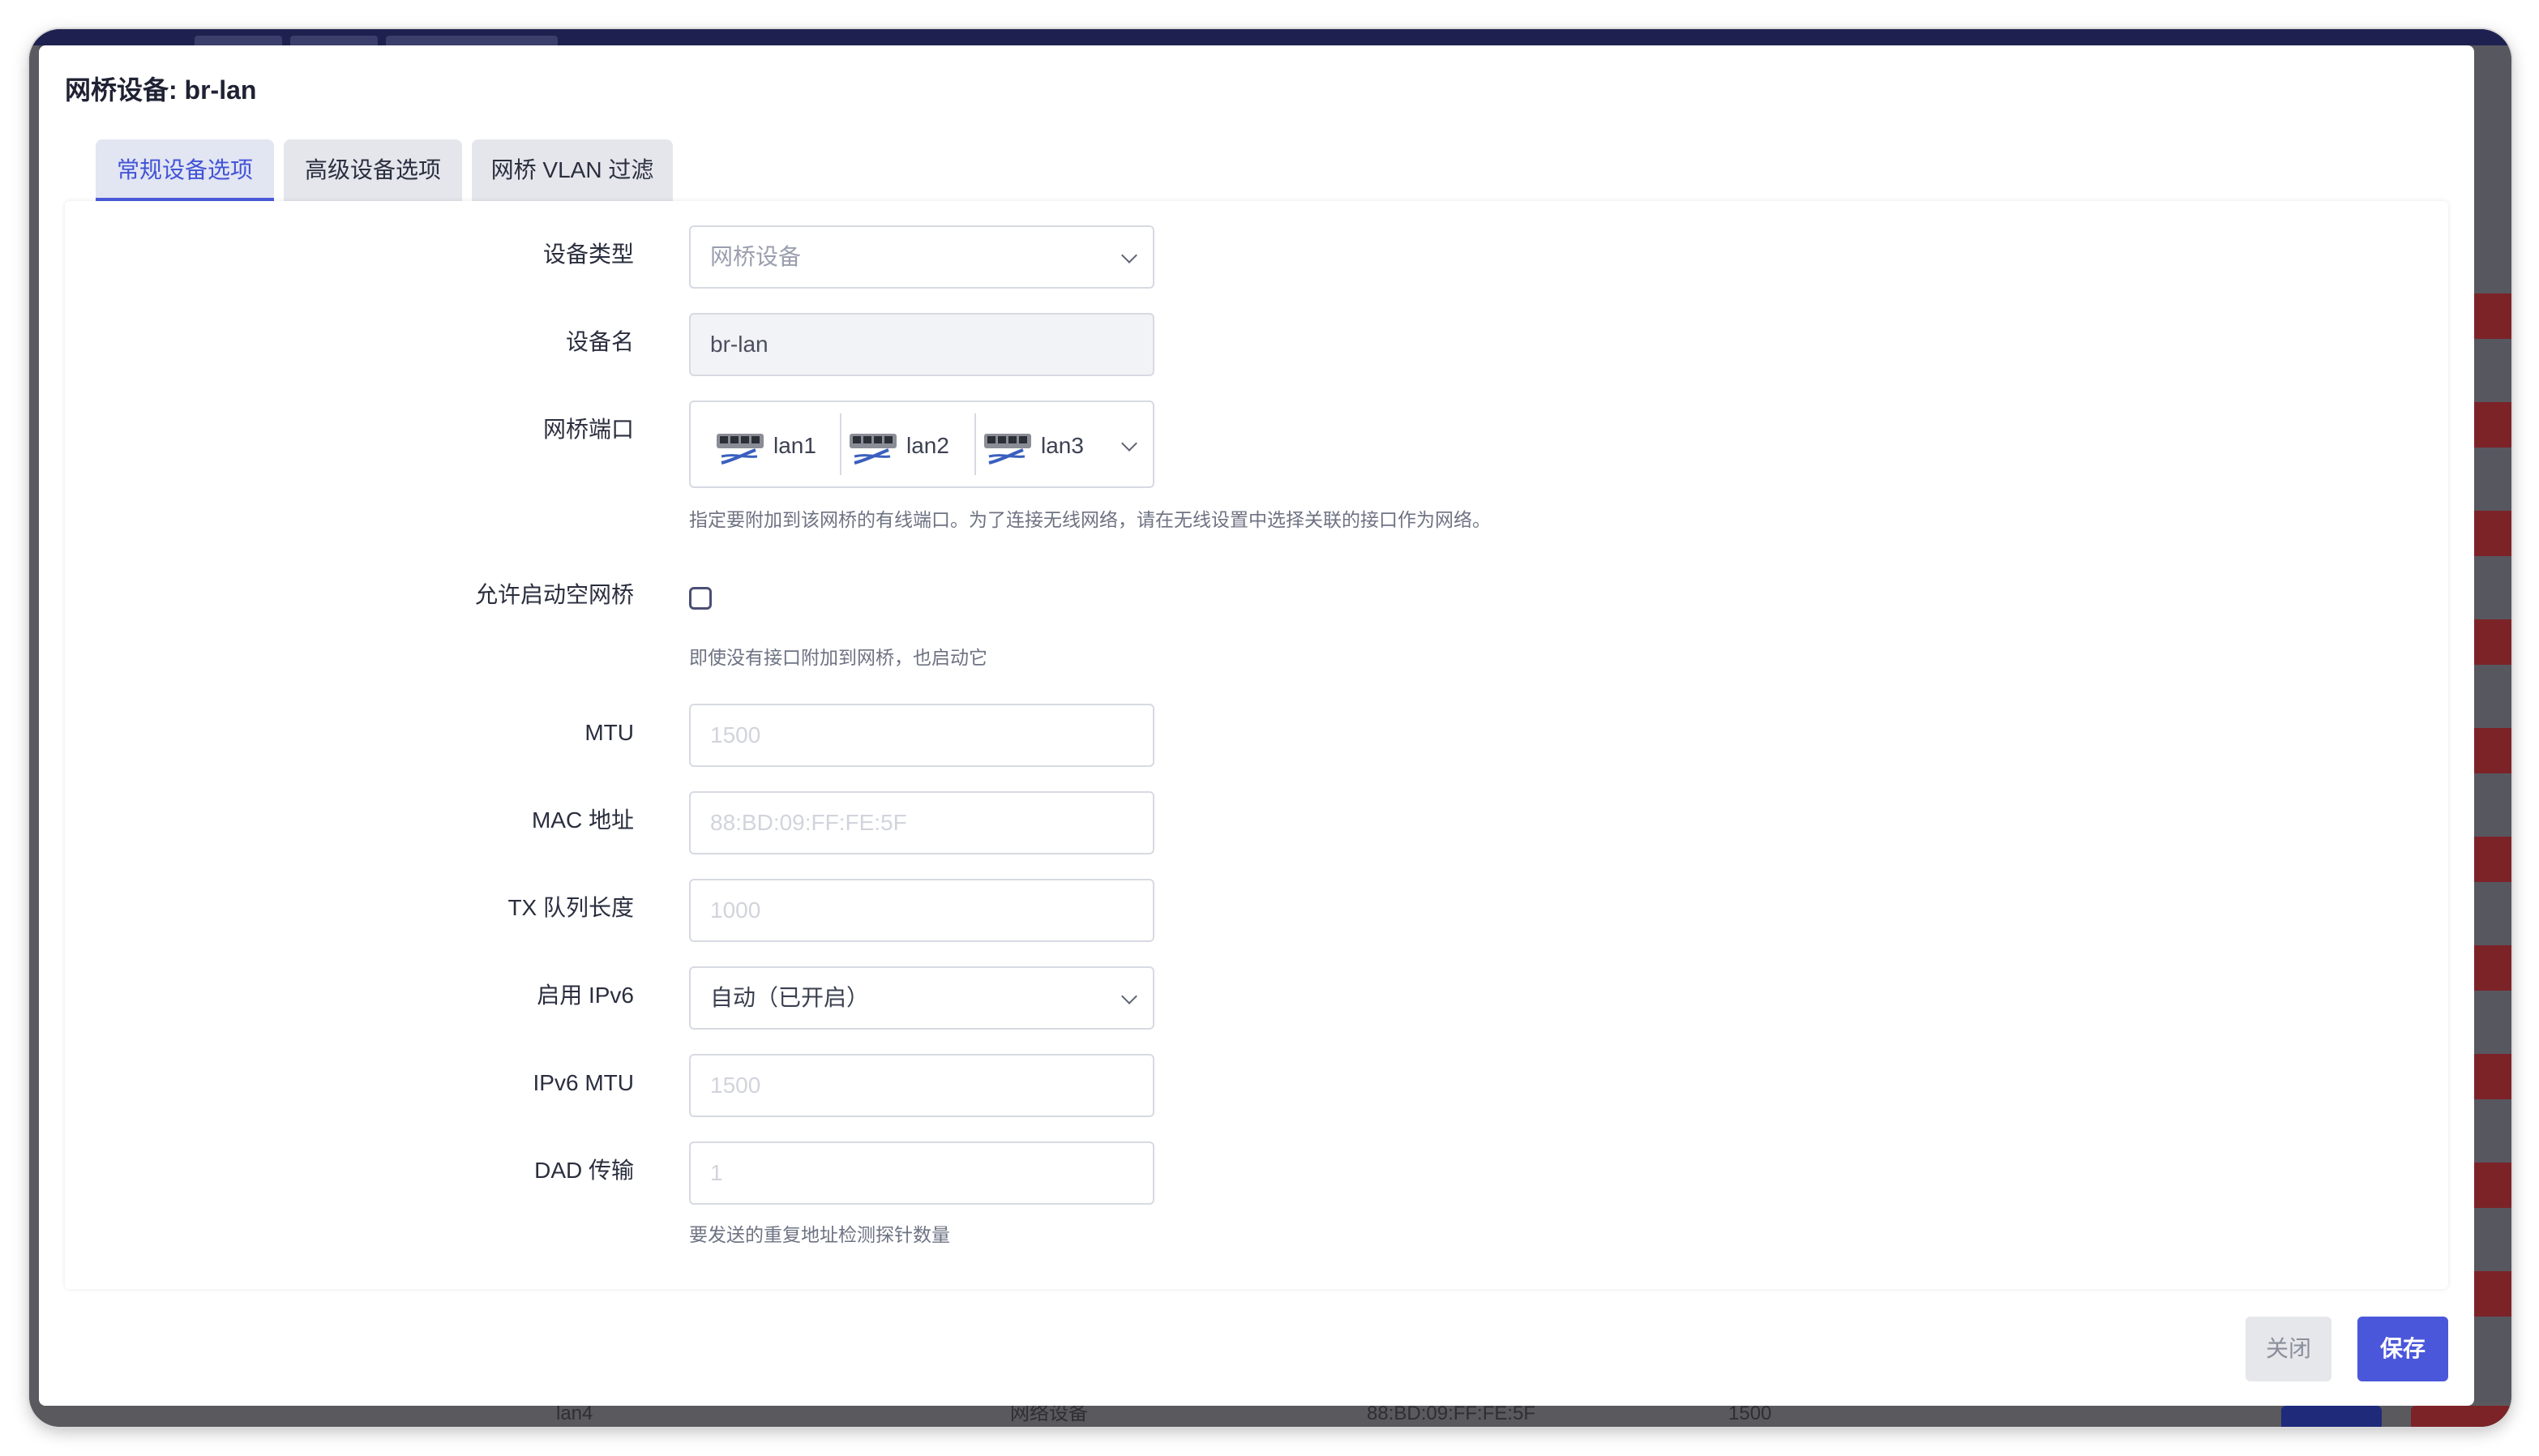  Describe the element at coordinates (1062, 445) in the screenshot. I see `port-name: lan3` at that location.